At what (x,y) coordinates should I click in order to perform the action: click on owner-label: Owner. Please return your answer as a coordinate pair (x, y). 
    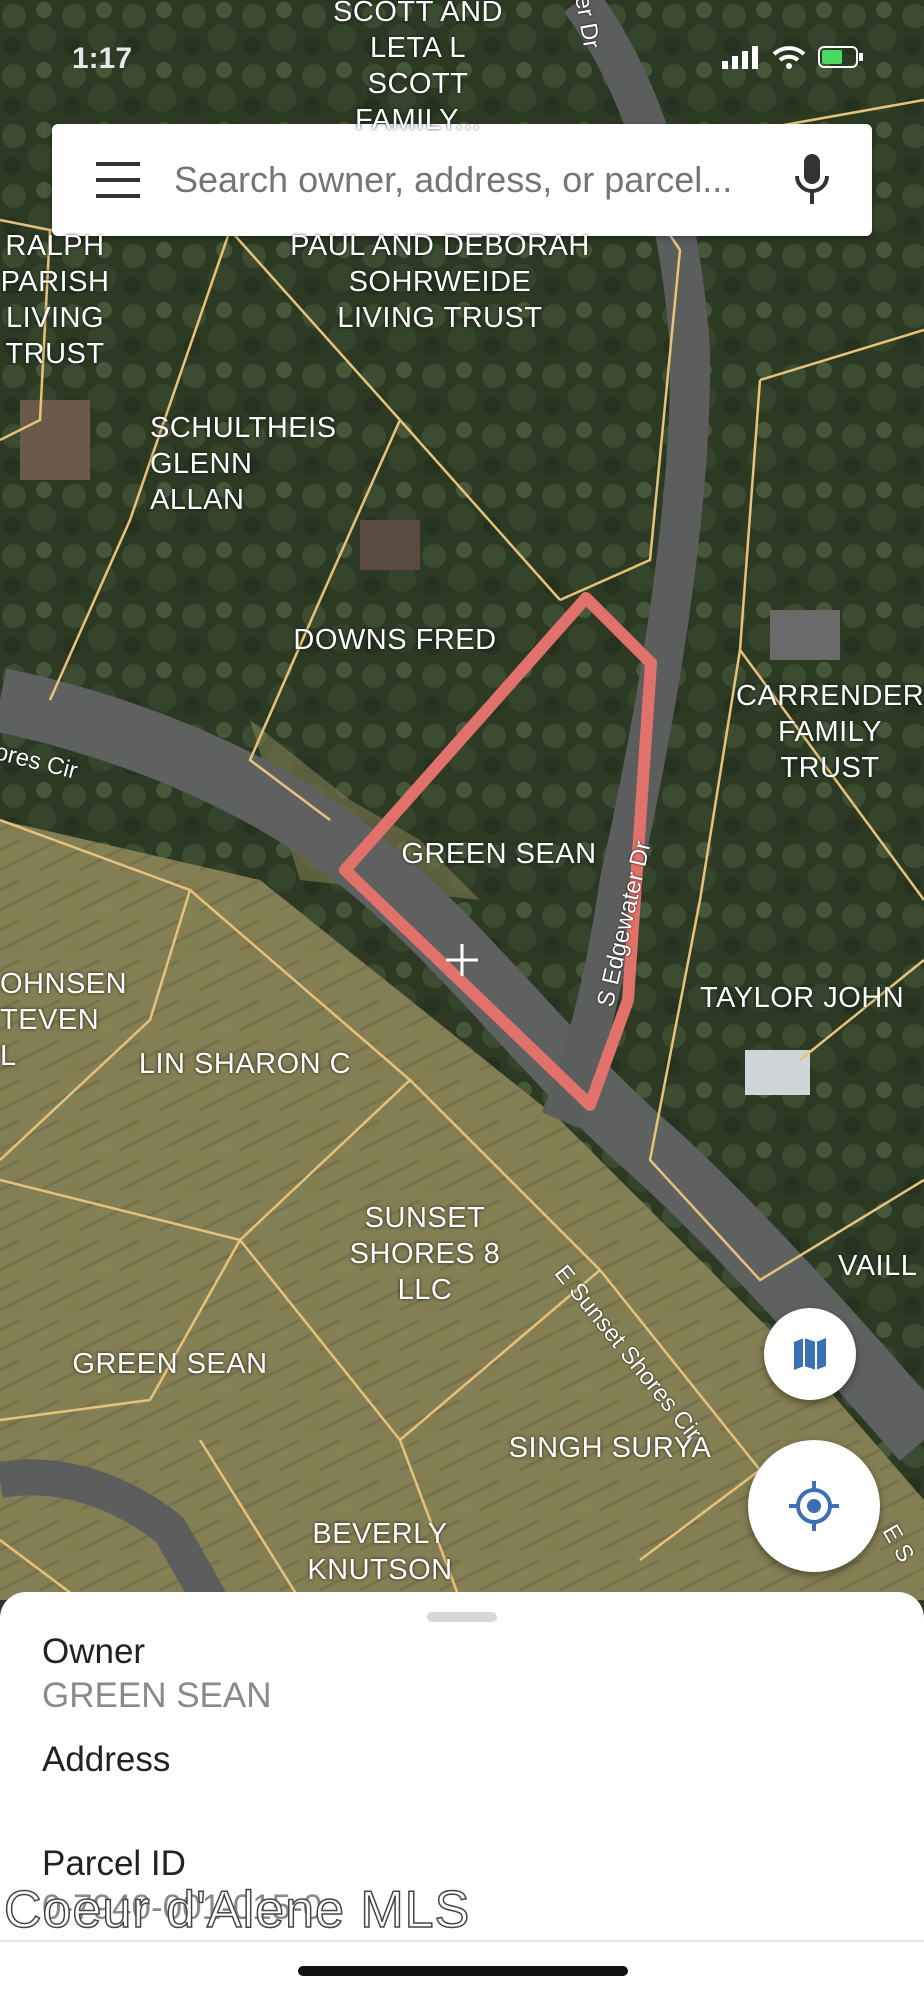
    Looking at the image, I should click on (94, 1651).